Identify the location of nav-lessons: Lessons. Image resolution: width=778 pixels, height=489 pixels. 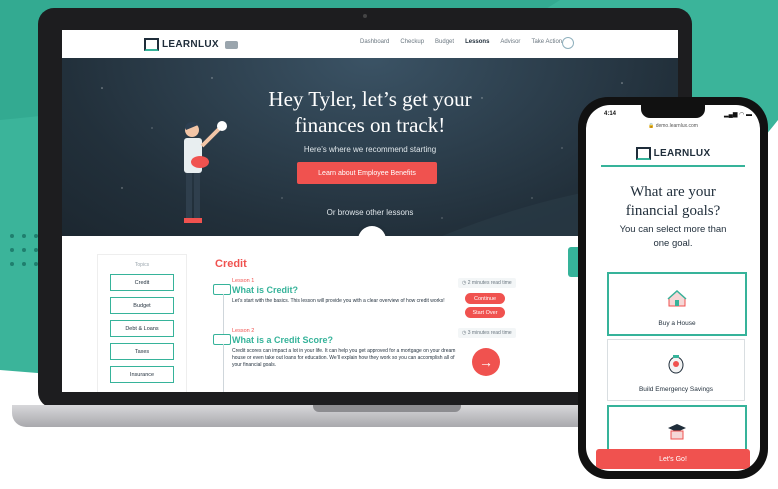
(477, 42).